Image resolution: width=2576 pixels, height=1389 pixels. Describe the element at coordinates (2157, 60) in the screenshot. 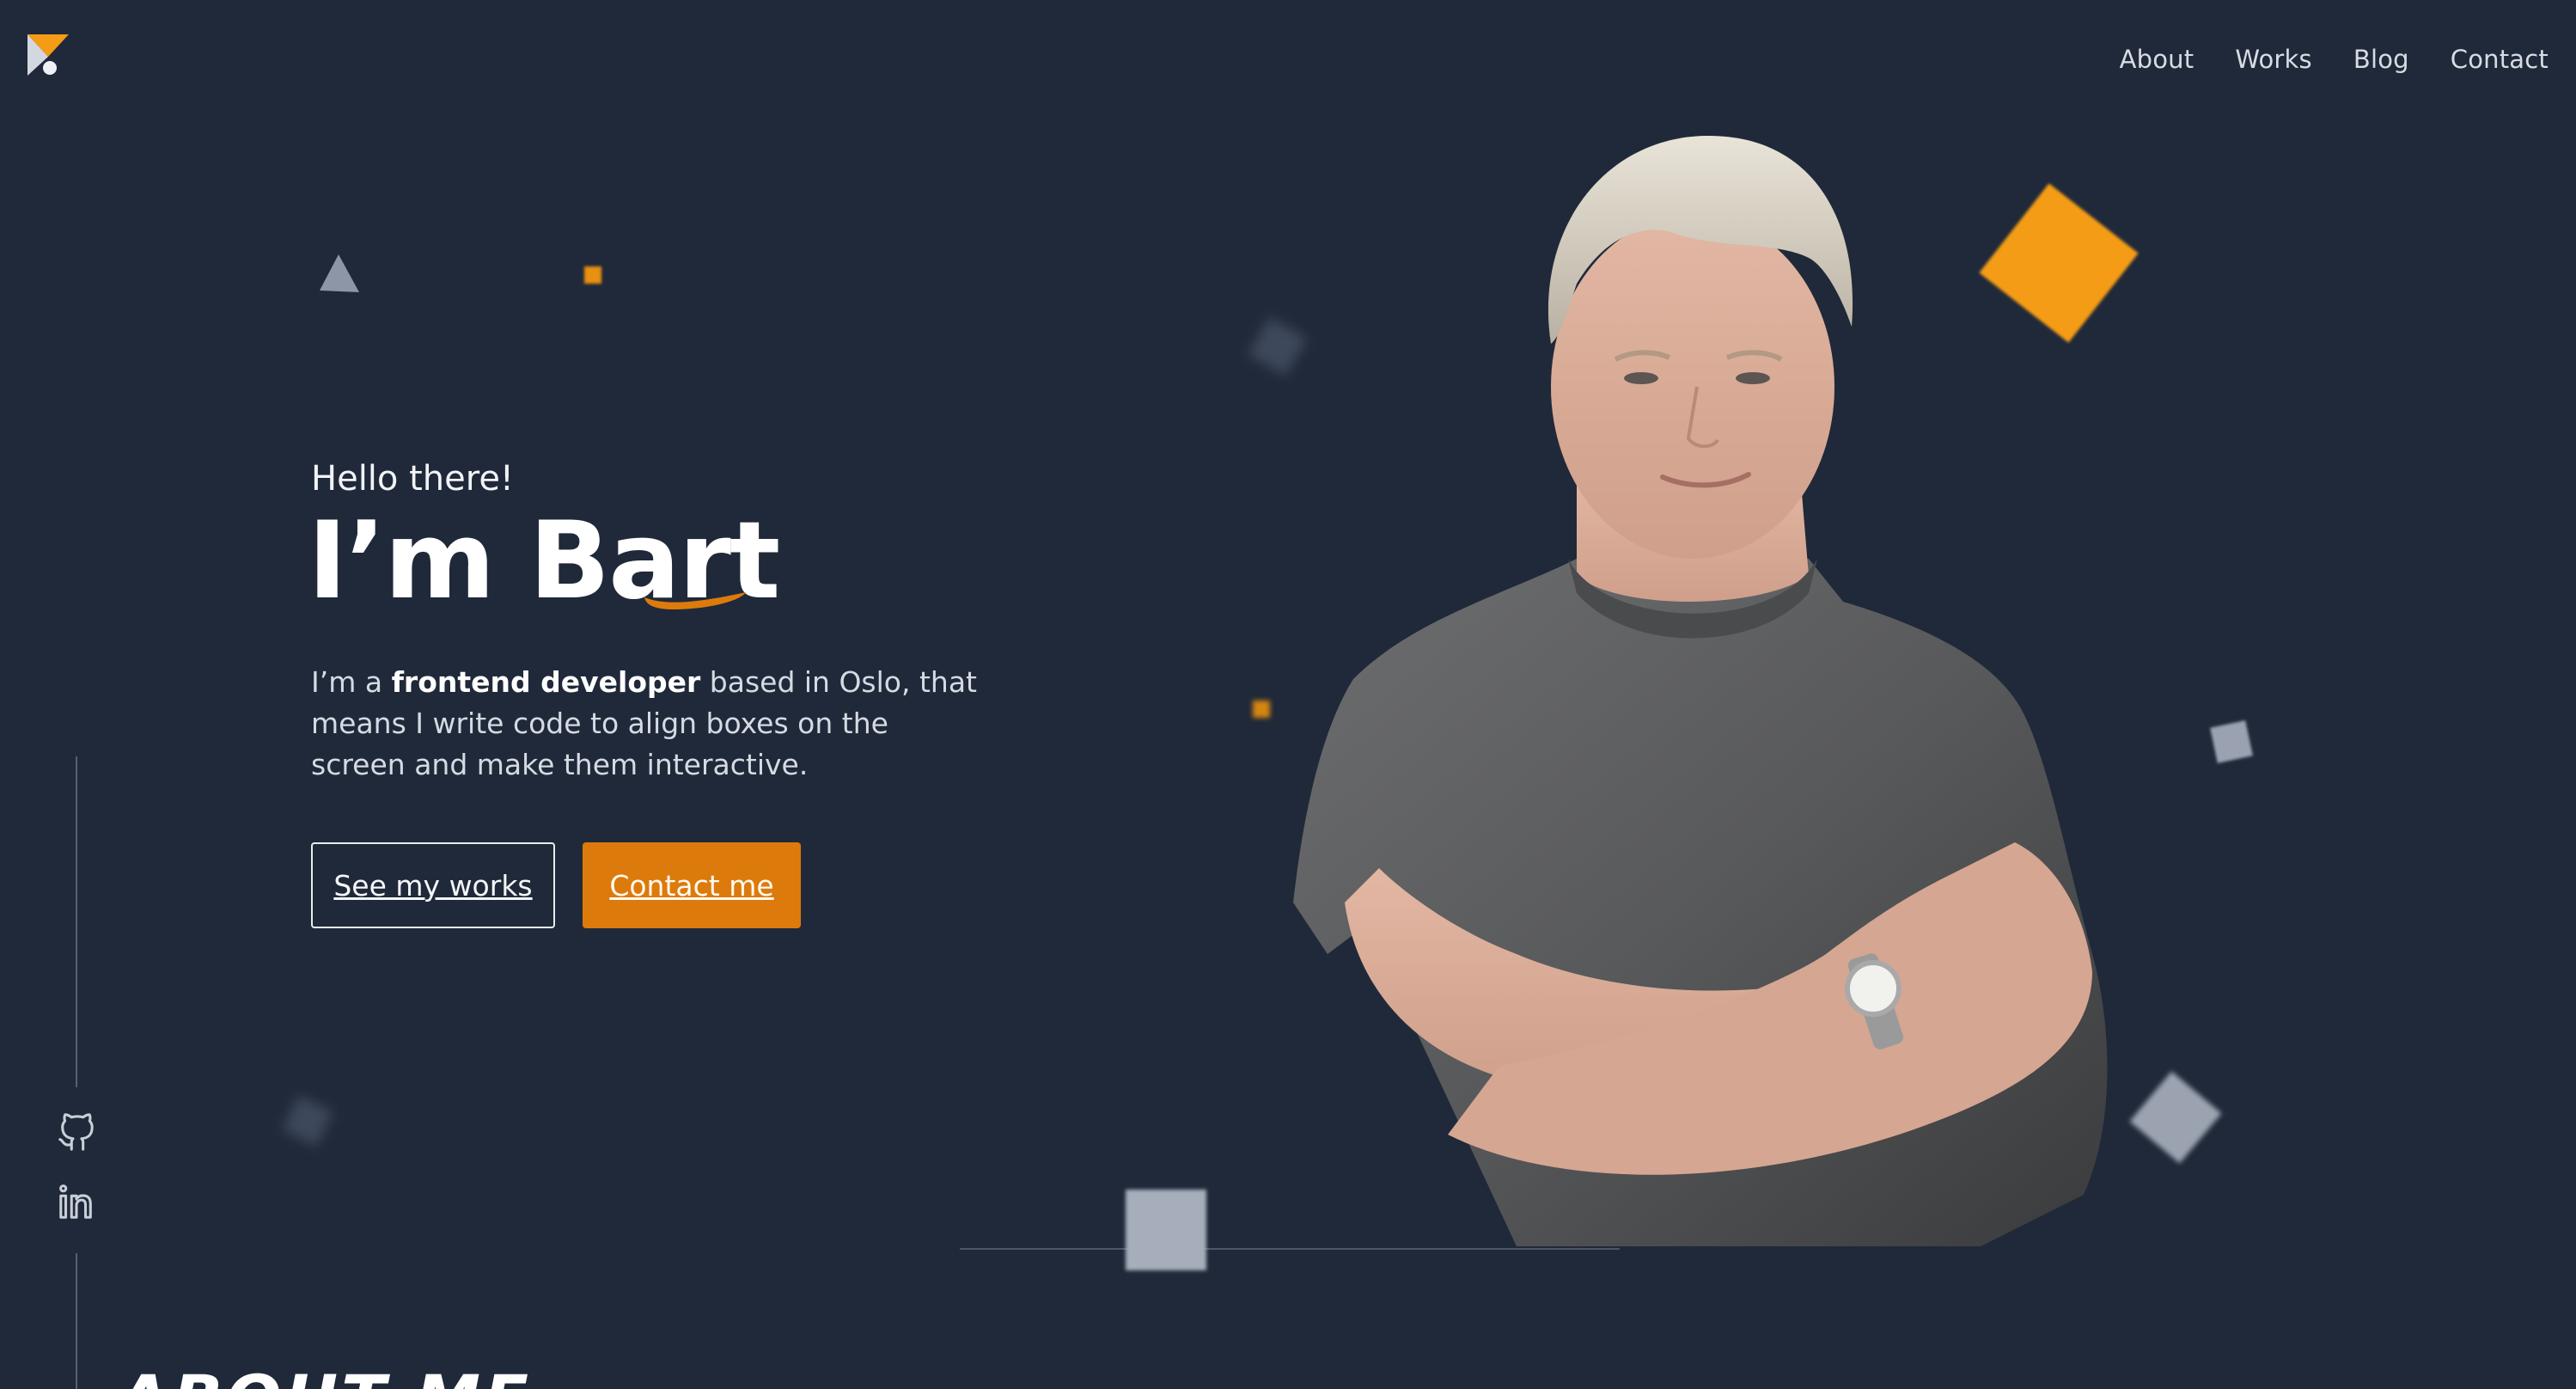

I see `nav-about: About` at that location.